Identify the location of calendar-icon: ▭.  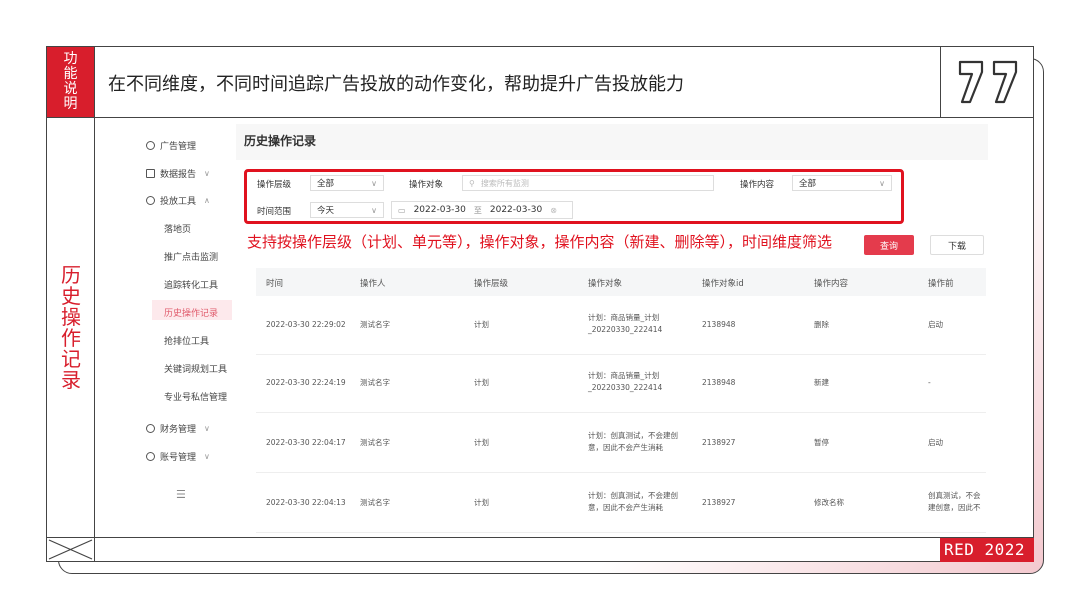
(402, 210).